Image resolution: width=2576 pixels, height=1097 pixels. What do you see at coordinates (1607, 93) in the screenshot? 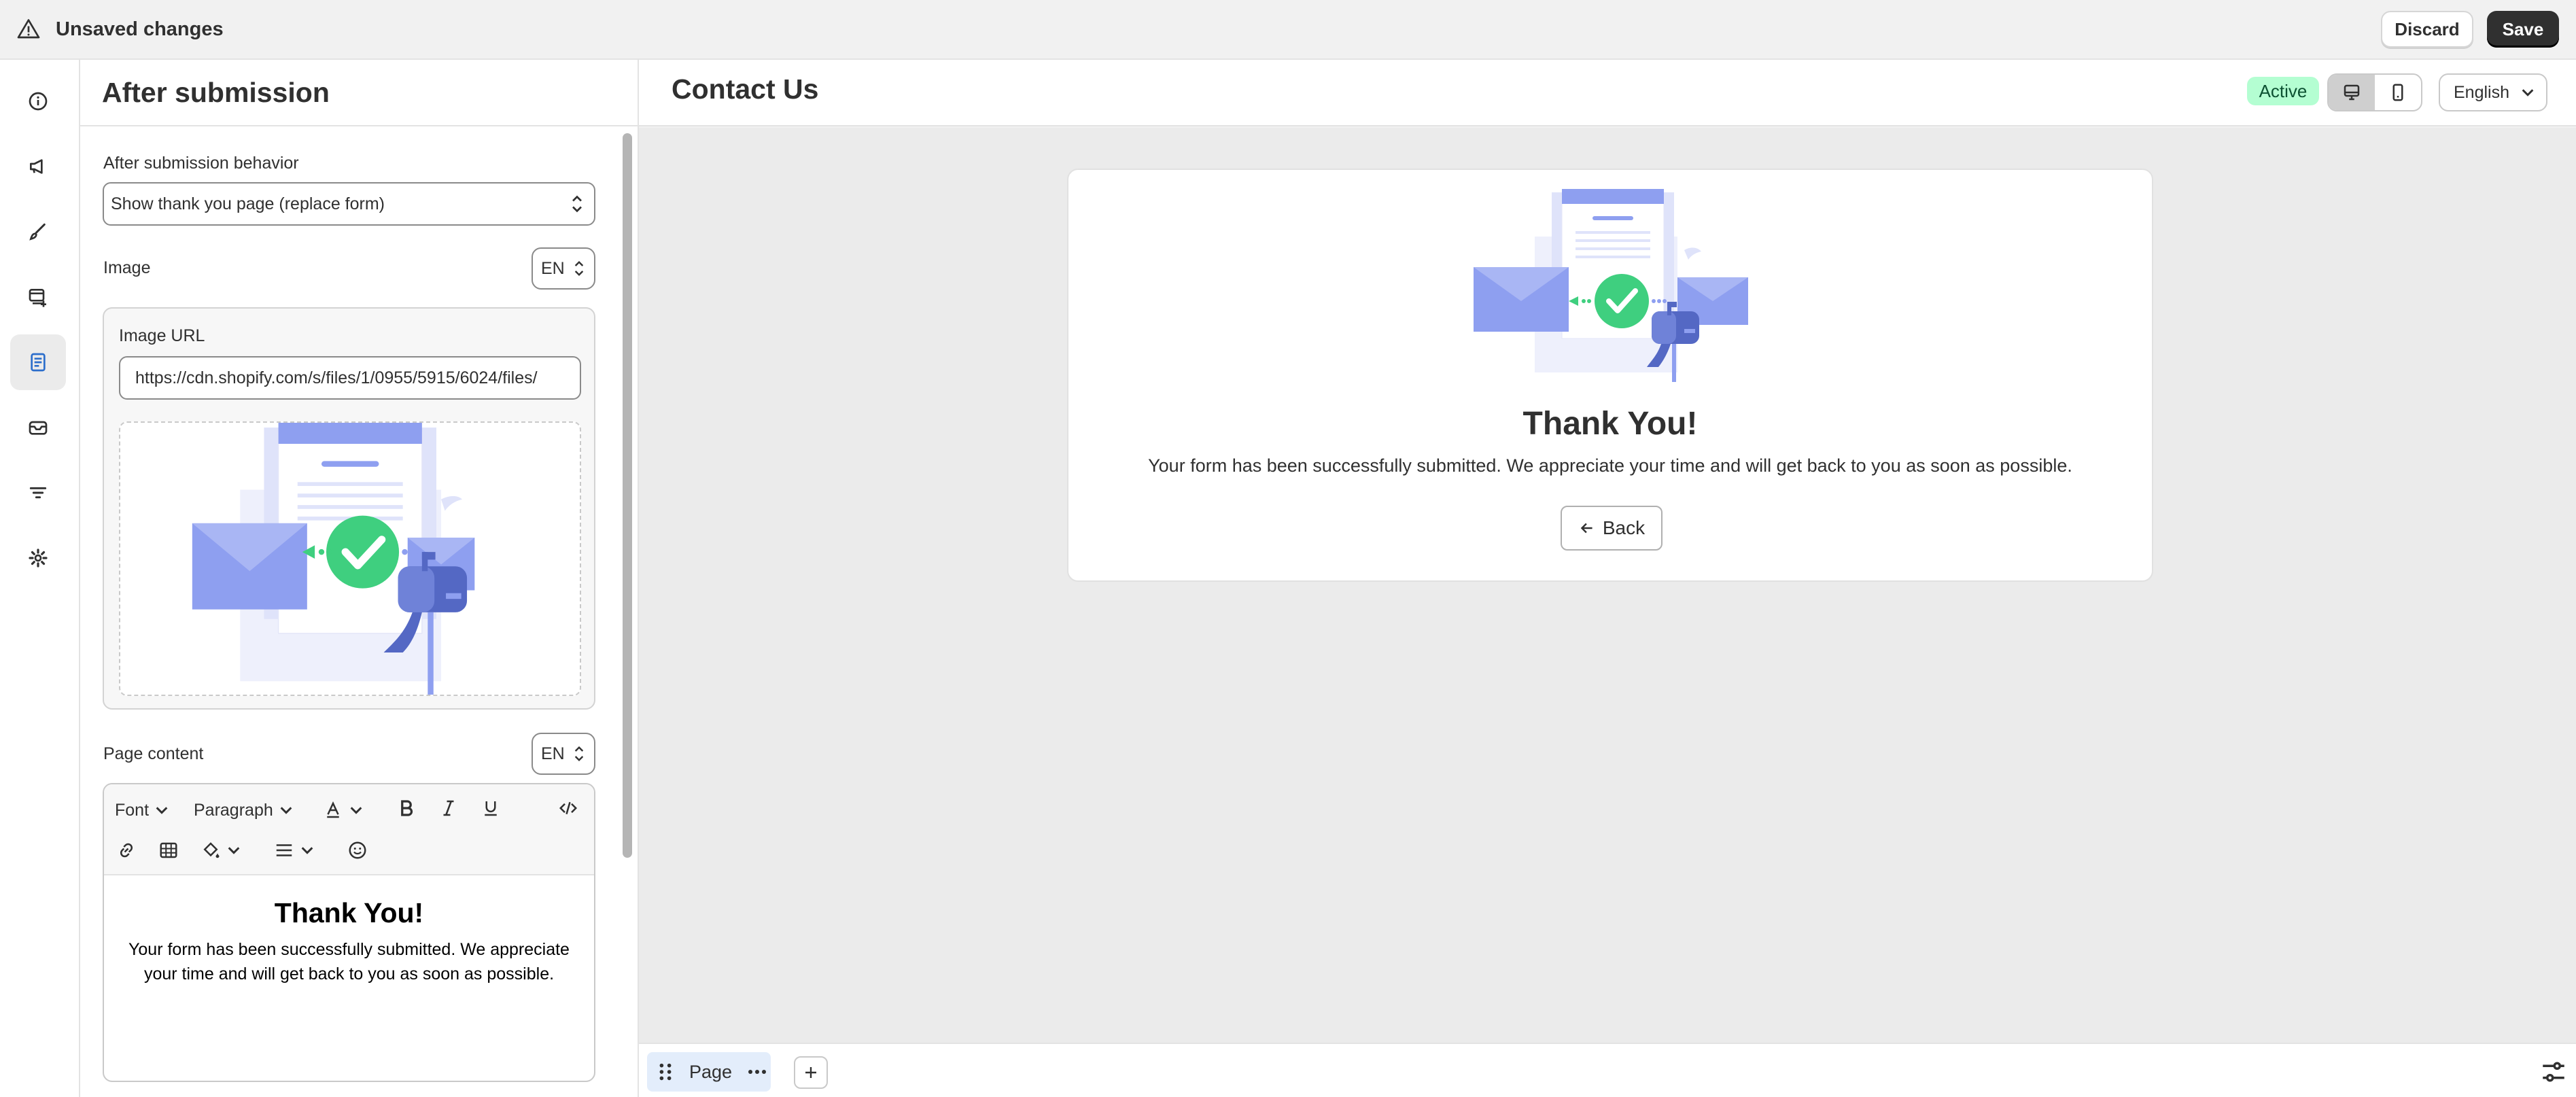
I see `preview-header: Contact Us Active English` at bounding box center [1607, 93].